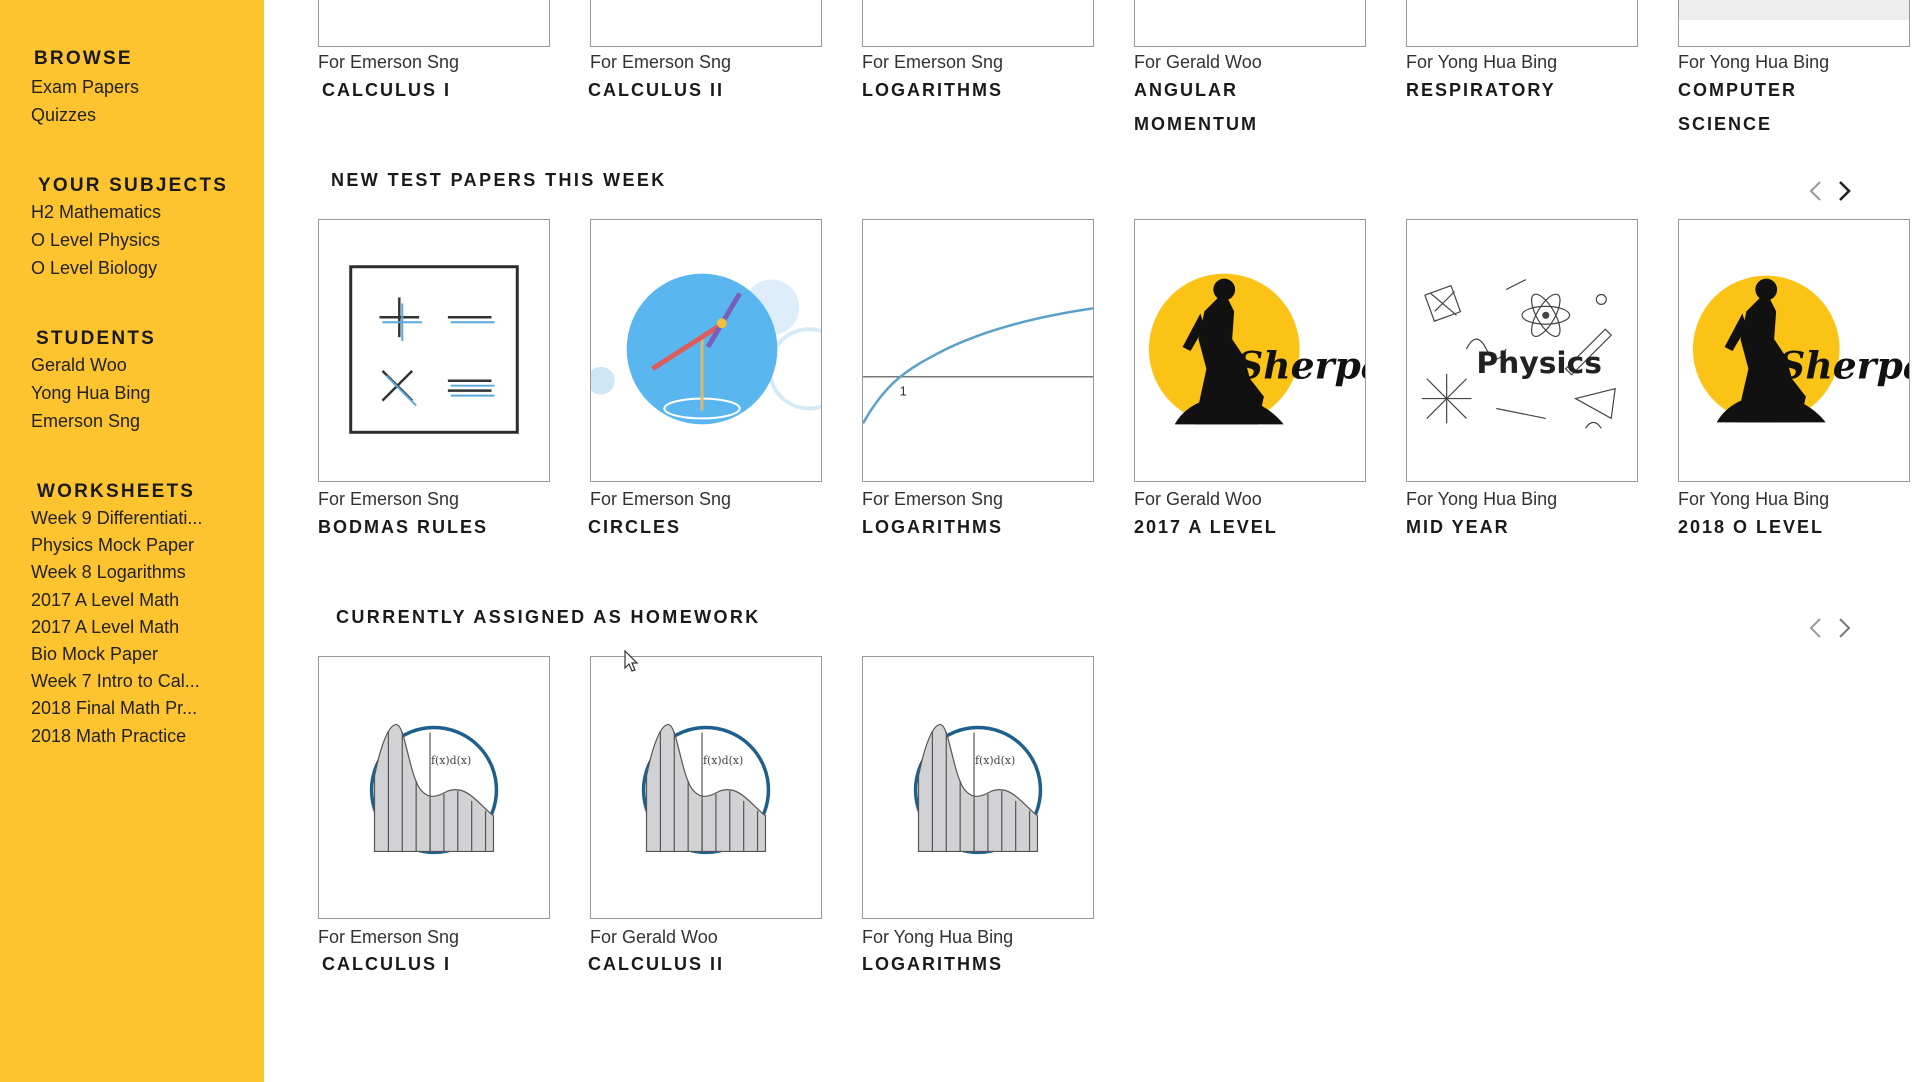  Describe the element at coordinates (1793, 527) in the screenshot. I see `card-title: 2018 O LEVEL` at that location.